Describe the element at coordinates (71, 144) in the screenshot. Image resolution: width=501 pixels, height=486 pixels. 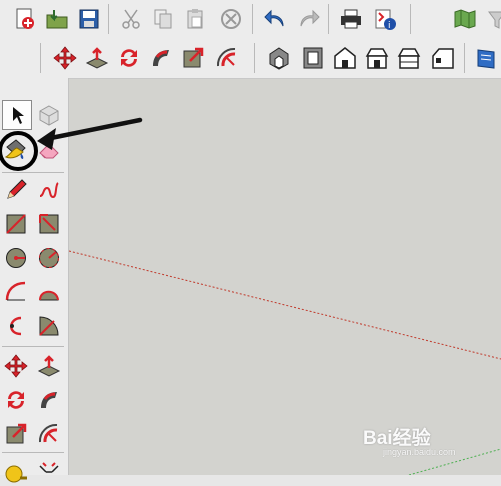
I see `annotation-overlay` at that location.